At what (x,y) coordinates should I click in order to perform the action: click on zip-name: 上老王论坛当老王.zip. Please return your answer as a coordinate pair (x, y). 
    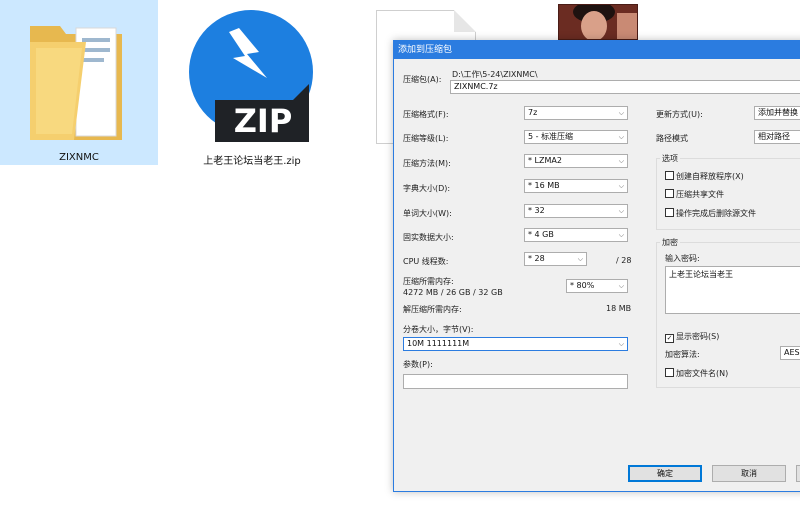
    Looking at the image, I should click on (252, 161).